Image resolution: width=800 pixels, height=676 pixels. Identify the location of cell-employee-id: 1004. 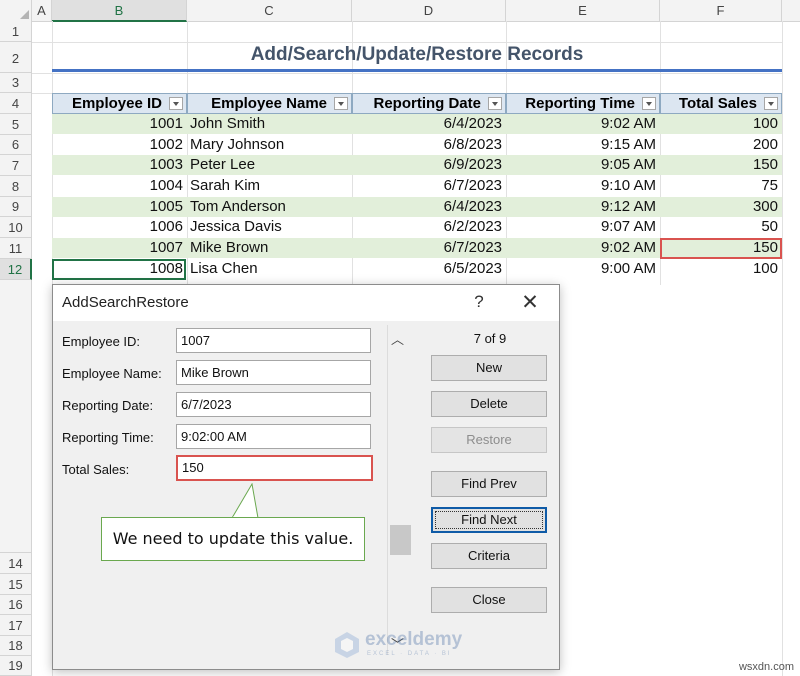
(119, 186).